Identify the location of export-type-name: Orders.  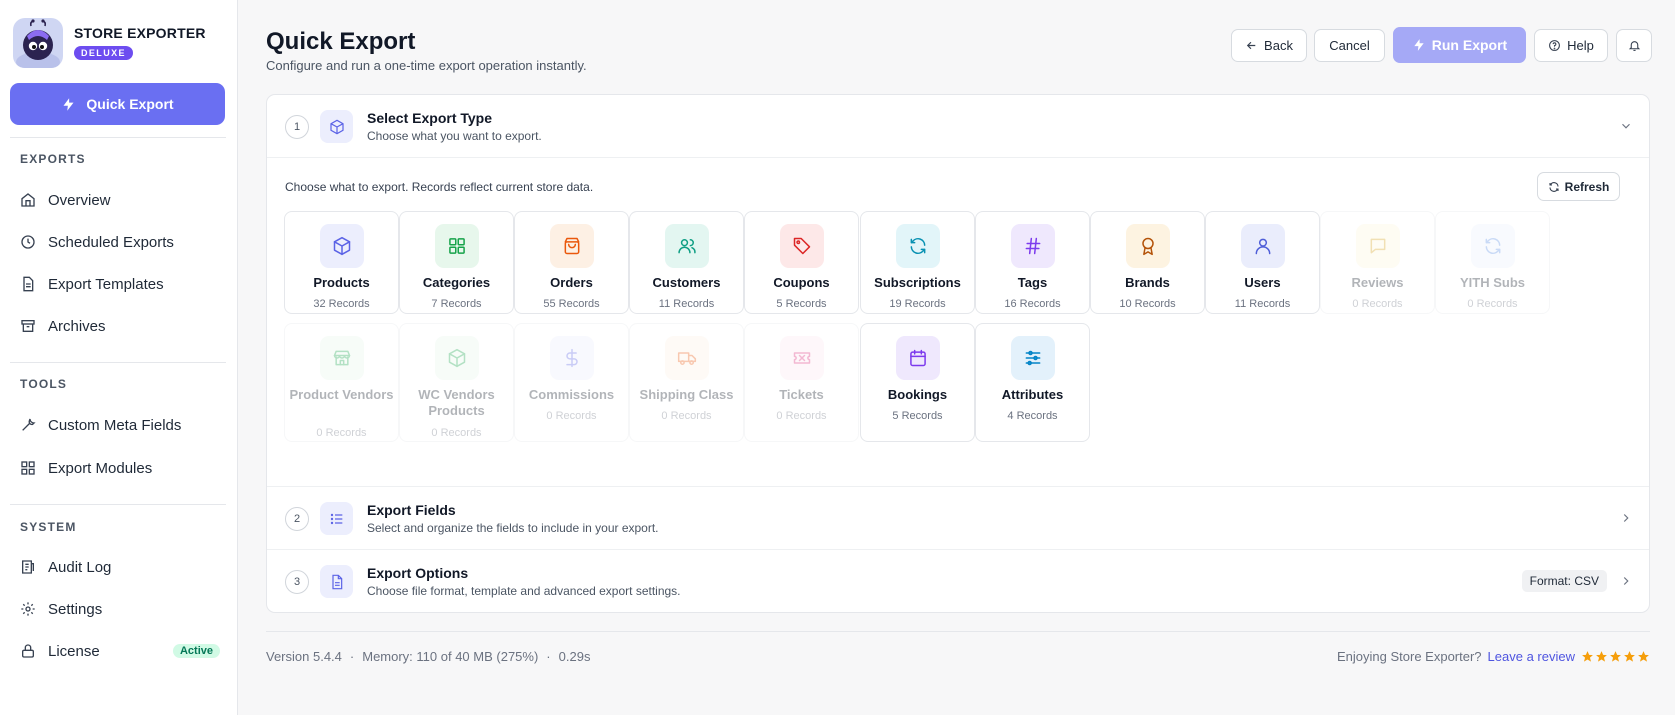
(571, 282).